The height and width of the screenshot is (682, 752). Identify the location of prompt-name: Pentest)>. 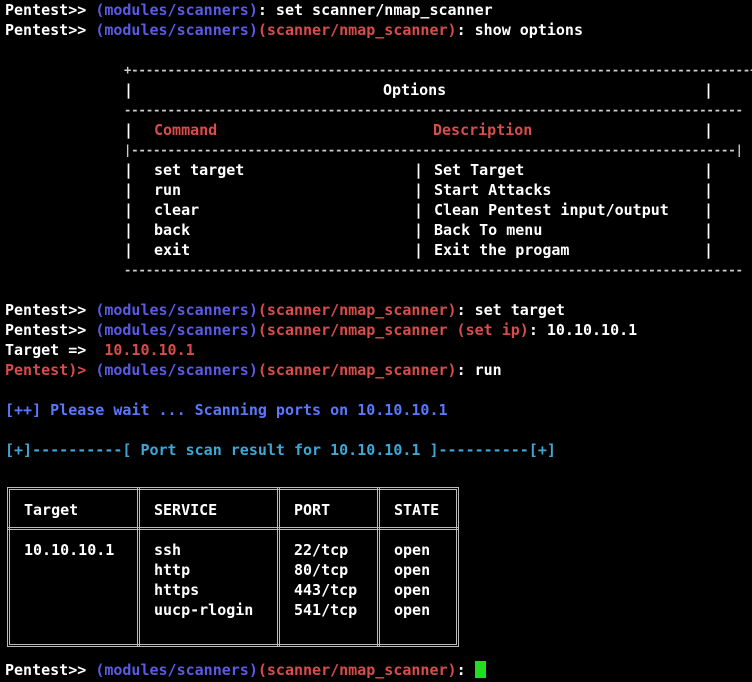
(46, 370).